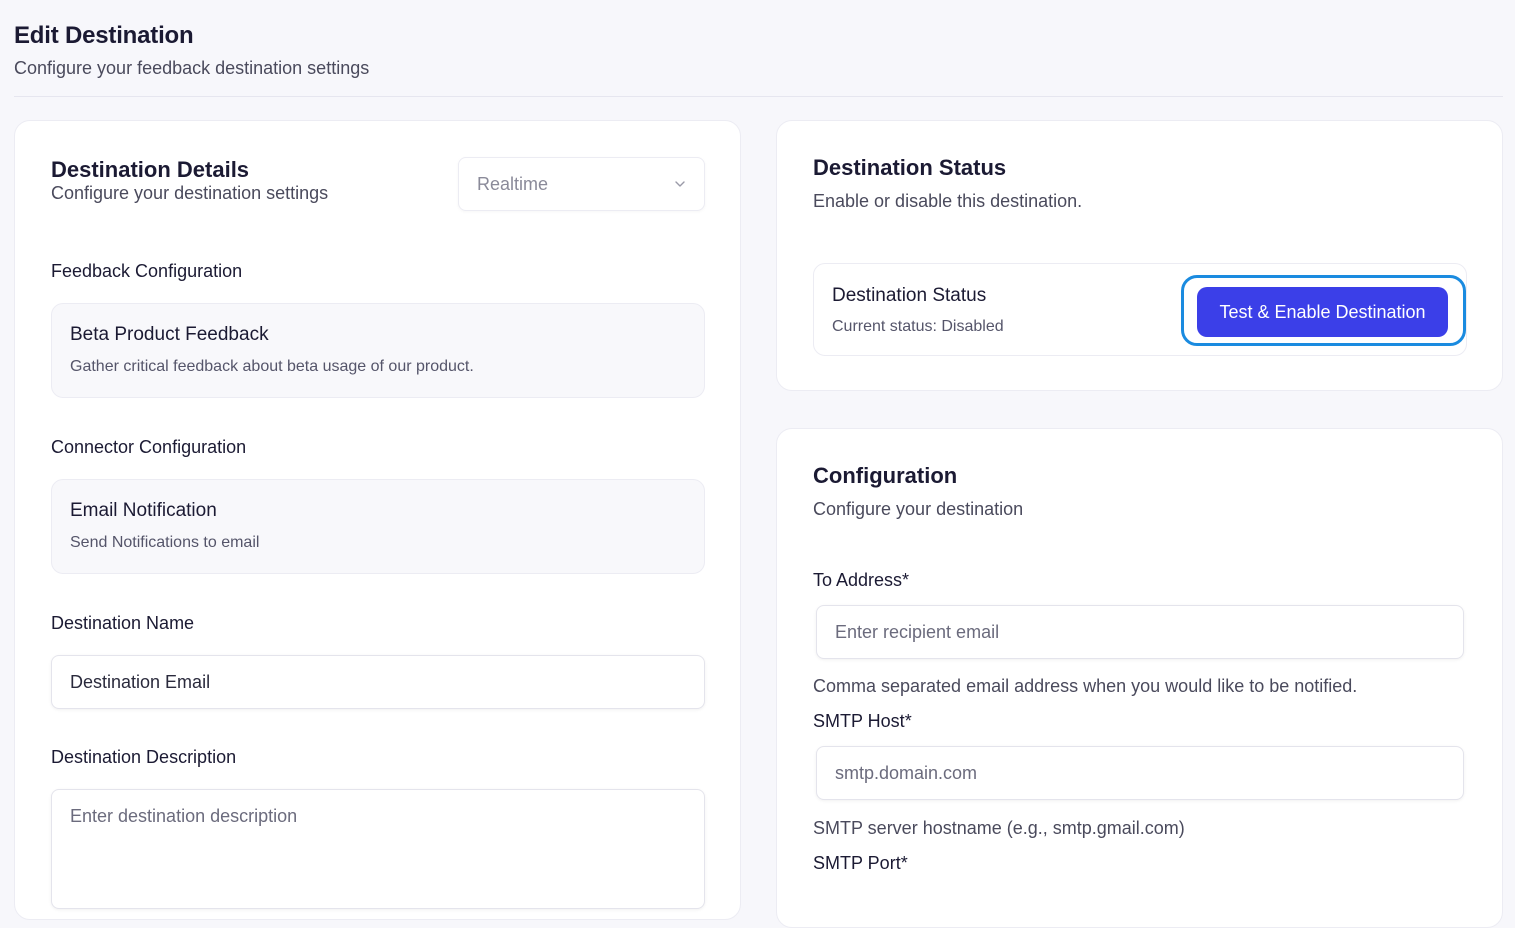  I want to click on chevron-down-icon, so click(680, 184).